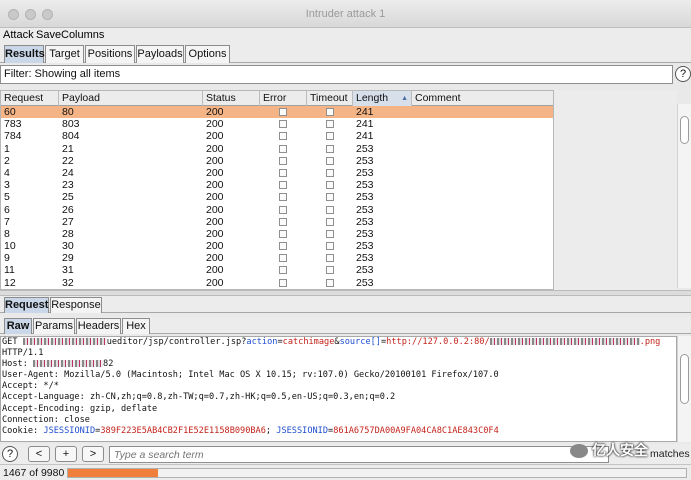 The width and height of the screenshot is (691, 480). Describe the element at coordinates (277, 136) in the screenshot. I see `table-row: 784 804 200 241` at that location.